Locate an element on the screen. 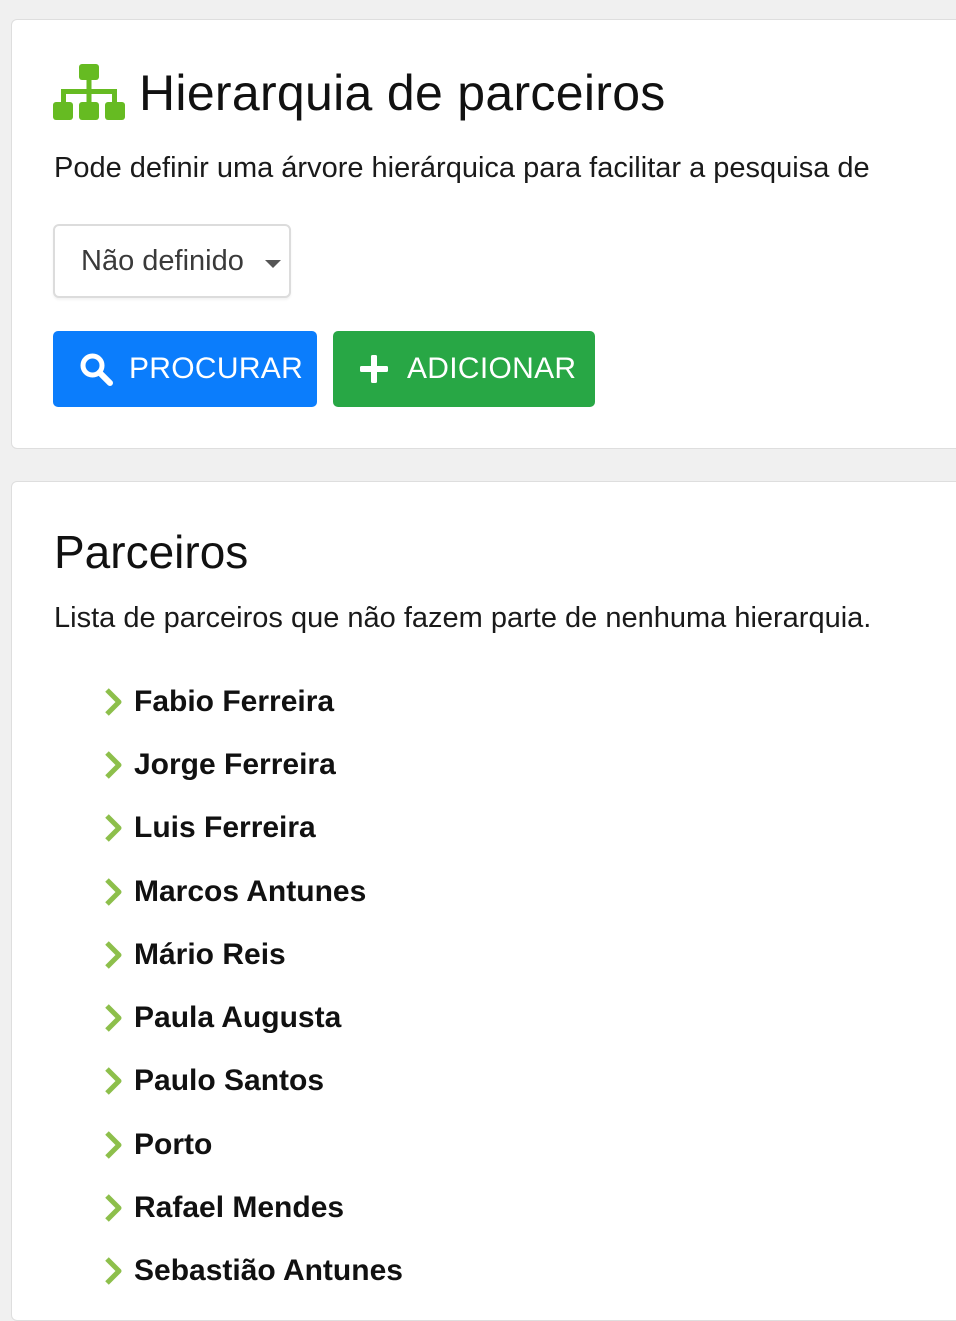 The image size is (956, 1321). caret-down-icon is located at coordinates (273, 264).